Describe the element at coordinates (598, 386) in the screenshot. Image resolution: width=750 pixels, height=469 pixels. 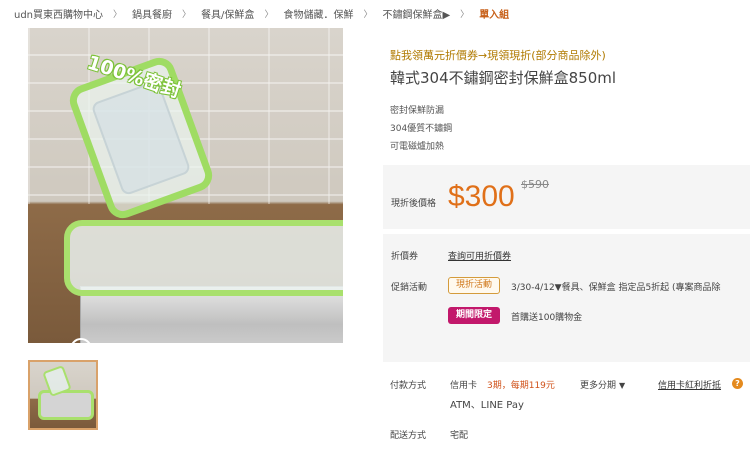
I see `more-installments-label: 更多分期` at that location.